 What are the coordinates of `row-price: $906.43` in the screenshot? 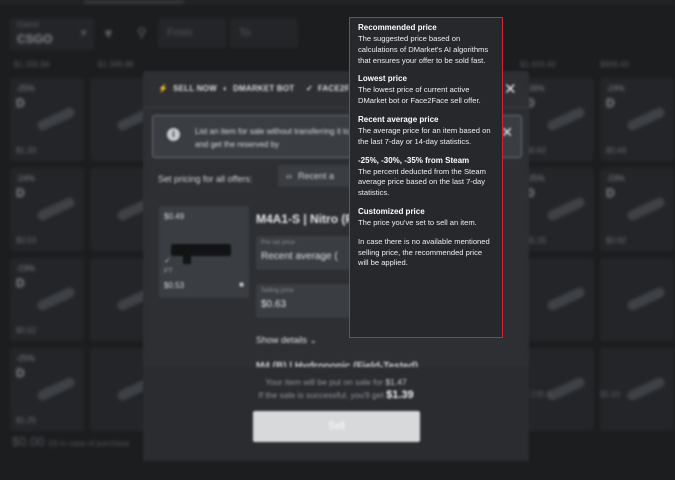 It's located at (614, 64).